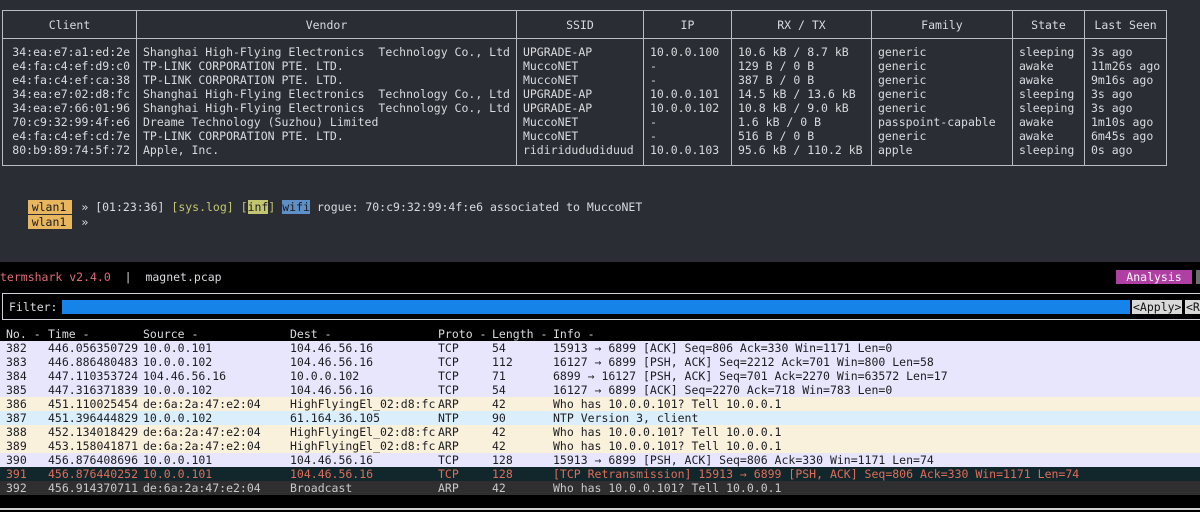 This screenshot has height=512, width=1200. Describe the element at coordinates (332, 348) in the screenshot. I see `packet-dest: 104.46.56.16` at that location.